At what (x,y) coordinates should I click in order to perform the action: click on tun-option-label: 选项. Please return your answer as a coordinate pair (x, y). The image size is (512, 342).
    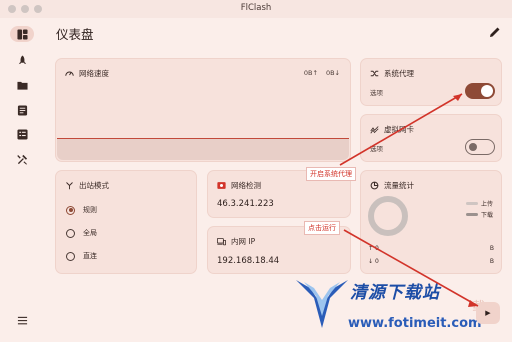
    Looking at the image, I should click on (376, 149).